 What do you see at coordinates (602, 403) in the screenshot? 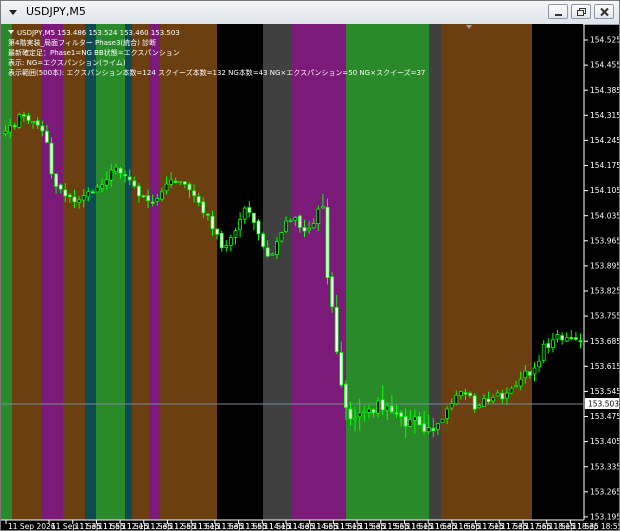
I see `current-price-label: 153.503` at bounding box center [602, 403].